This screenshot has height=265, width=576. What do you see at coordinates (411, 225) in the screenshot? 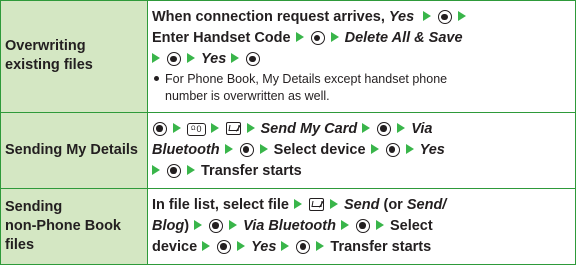
I see `step-select: Select` at bounding box center [411, 225].